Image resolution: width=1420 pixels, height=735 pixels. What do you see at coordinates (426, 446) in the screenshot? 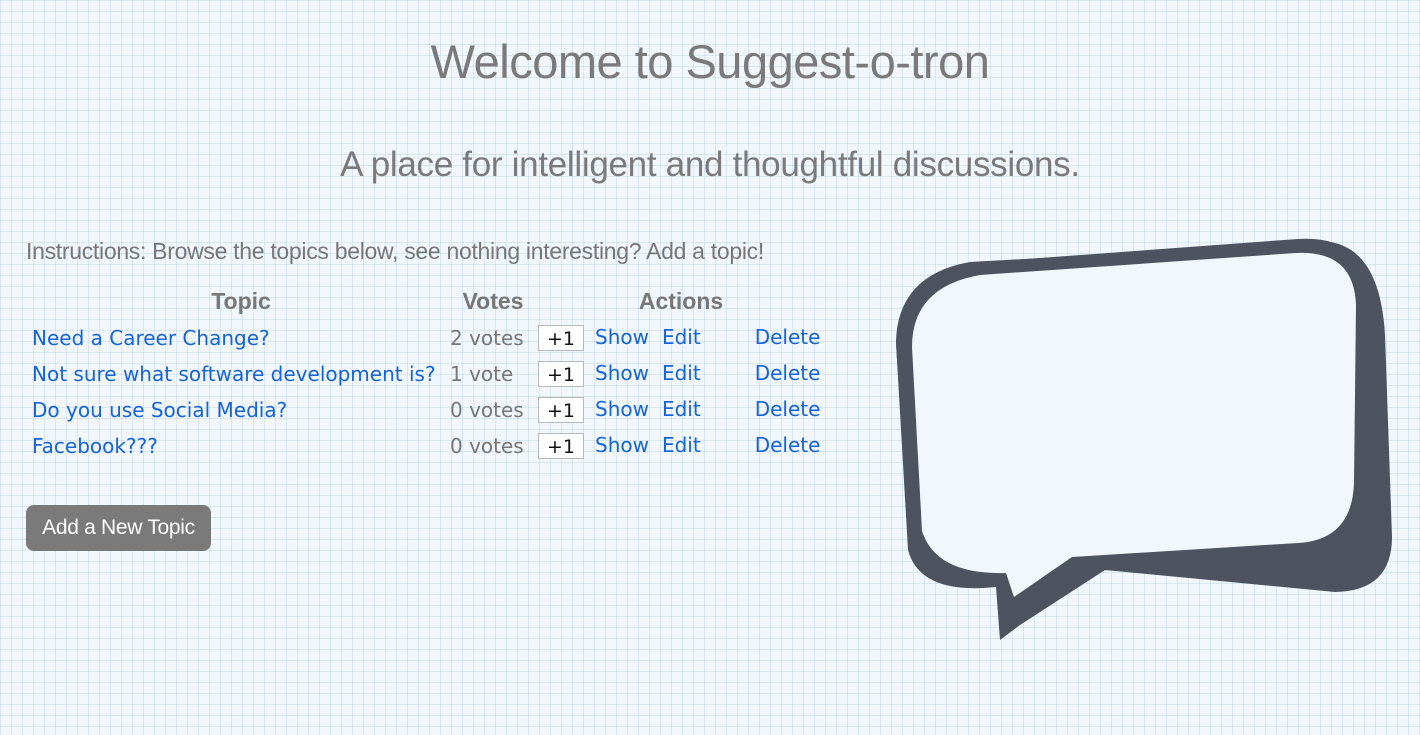
I see `table-row: Facebook??? 0 votes +1 Show Edit Delete` at bounding box center [426, 446].